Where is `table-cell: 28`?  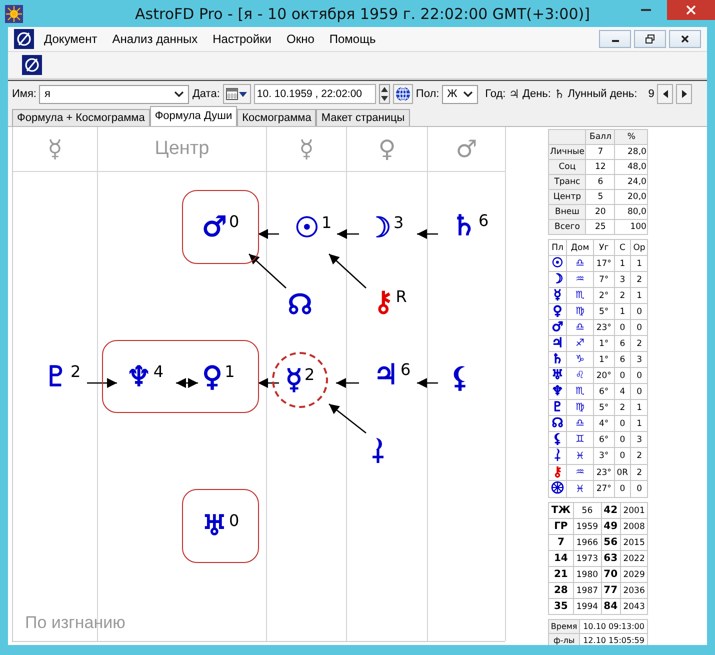
table-cell: 28 is located at coordinates (561, 590).